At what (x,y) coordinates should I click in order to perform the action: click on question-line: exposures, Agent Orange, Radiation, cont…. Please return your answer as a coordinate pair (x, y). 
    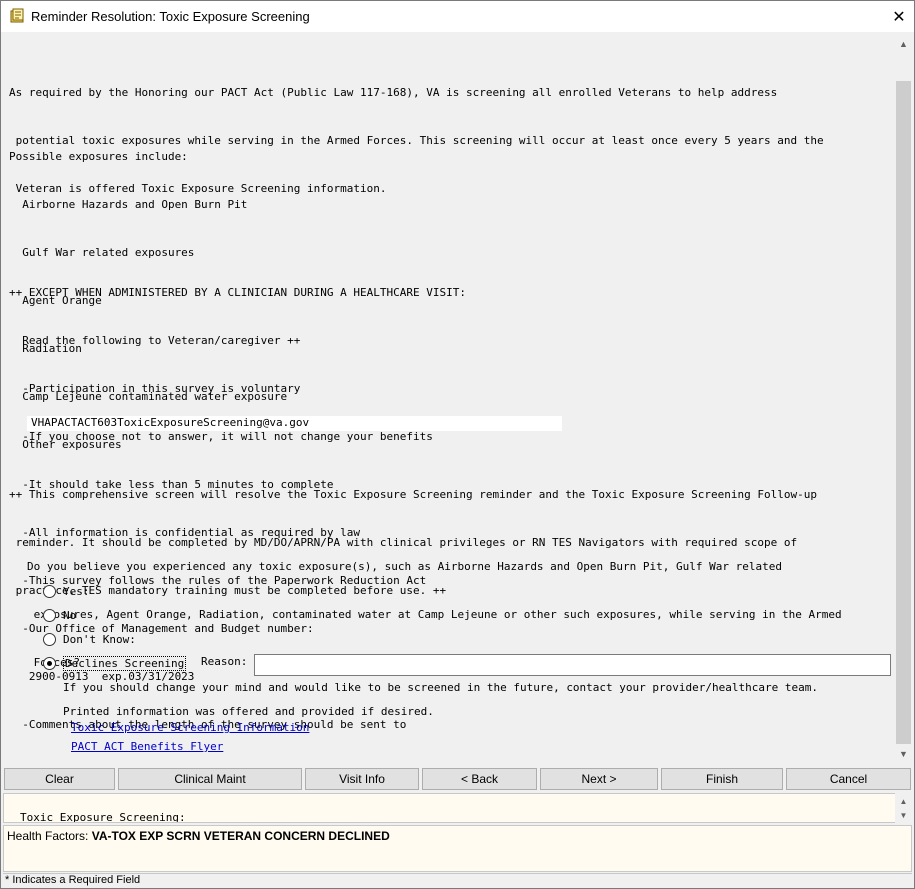
    Looking at the image, I should click on (434, 614).